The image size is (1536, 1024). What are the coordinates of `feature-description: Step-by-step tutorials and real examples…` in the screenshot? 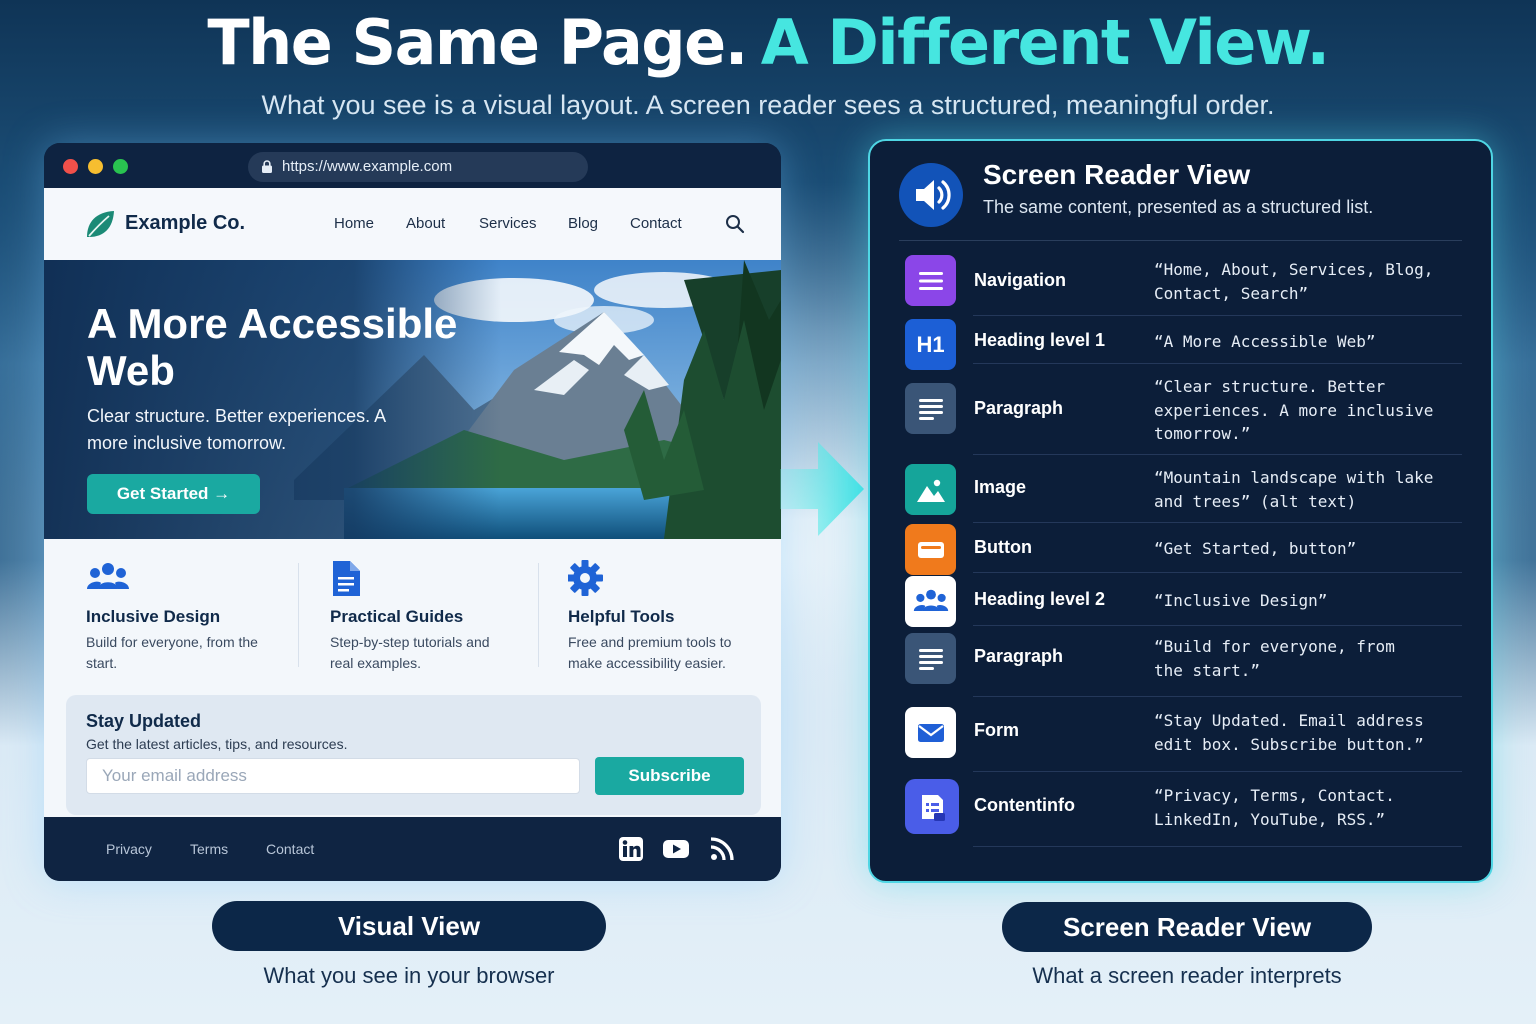 It's located at (410, 652).